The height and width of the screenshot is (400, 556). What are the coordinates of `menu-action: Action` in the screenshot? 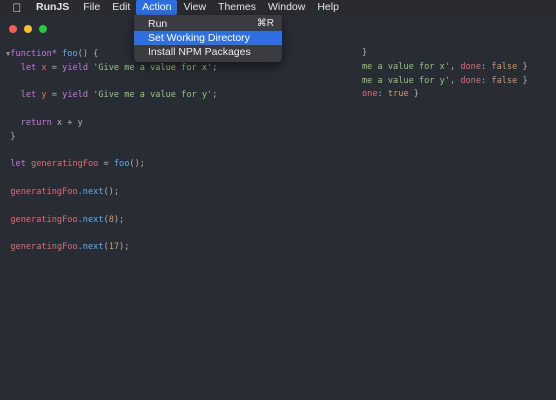 It's located at (157, 7).